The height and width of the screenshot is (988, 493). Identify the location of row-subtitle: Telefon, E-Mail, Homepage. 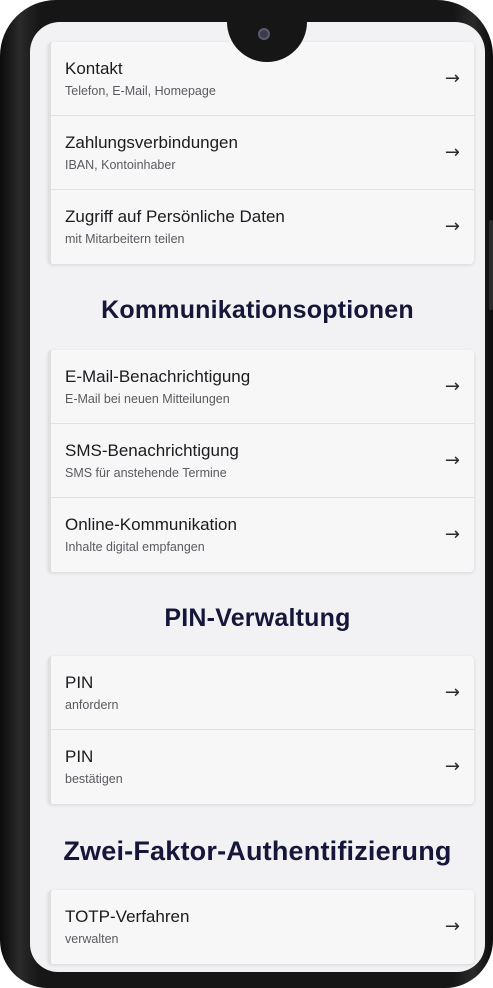
(140, 91).